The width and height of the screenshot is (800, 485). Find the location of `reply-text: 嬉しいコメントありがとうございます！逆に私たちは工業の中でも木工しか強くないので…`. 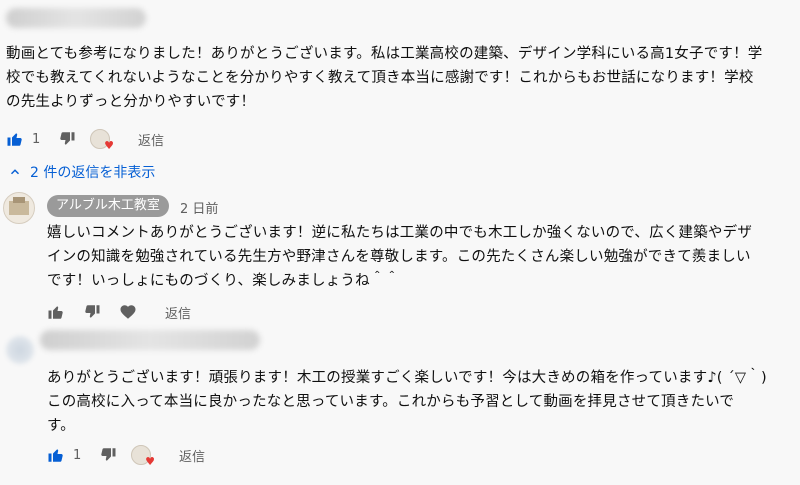

reply-text: 嬉しいコメントありがとうございます！逆に私たちは工業の中でも木工しか強くないので… is located at coordinates (400, 257).